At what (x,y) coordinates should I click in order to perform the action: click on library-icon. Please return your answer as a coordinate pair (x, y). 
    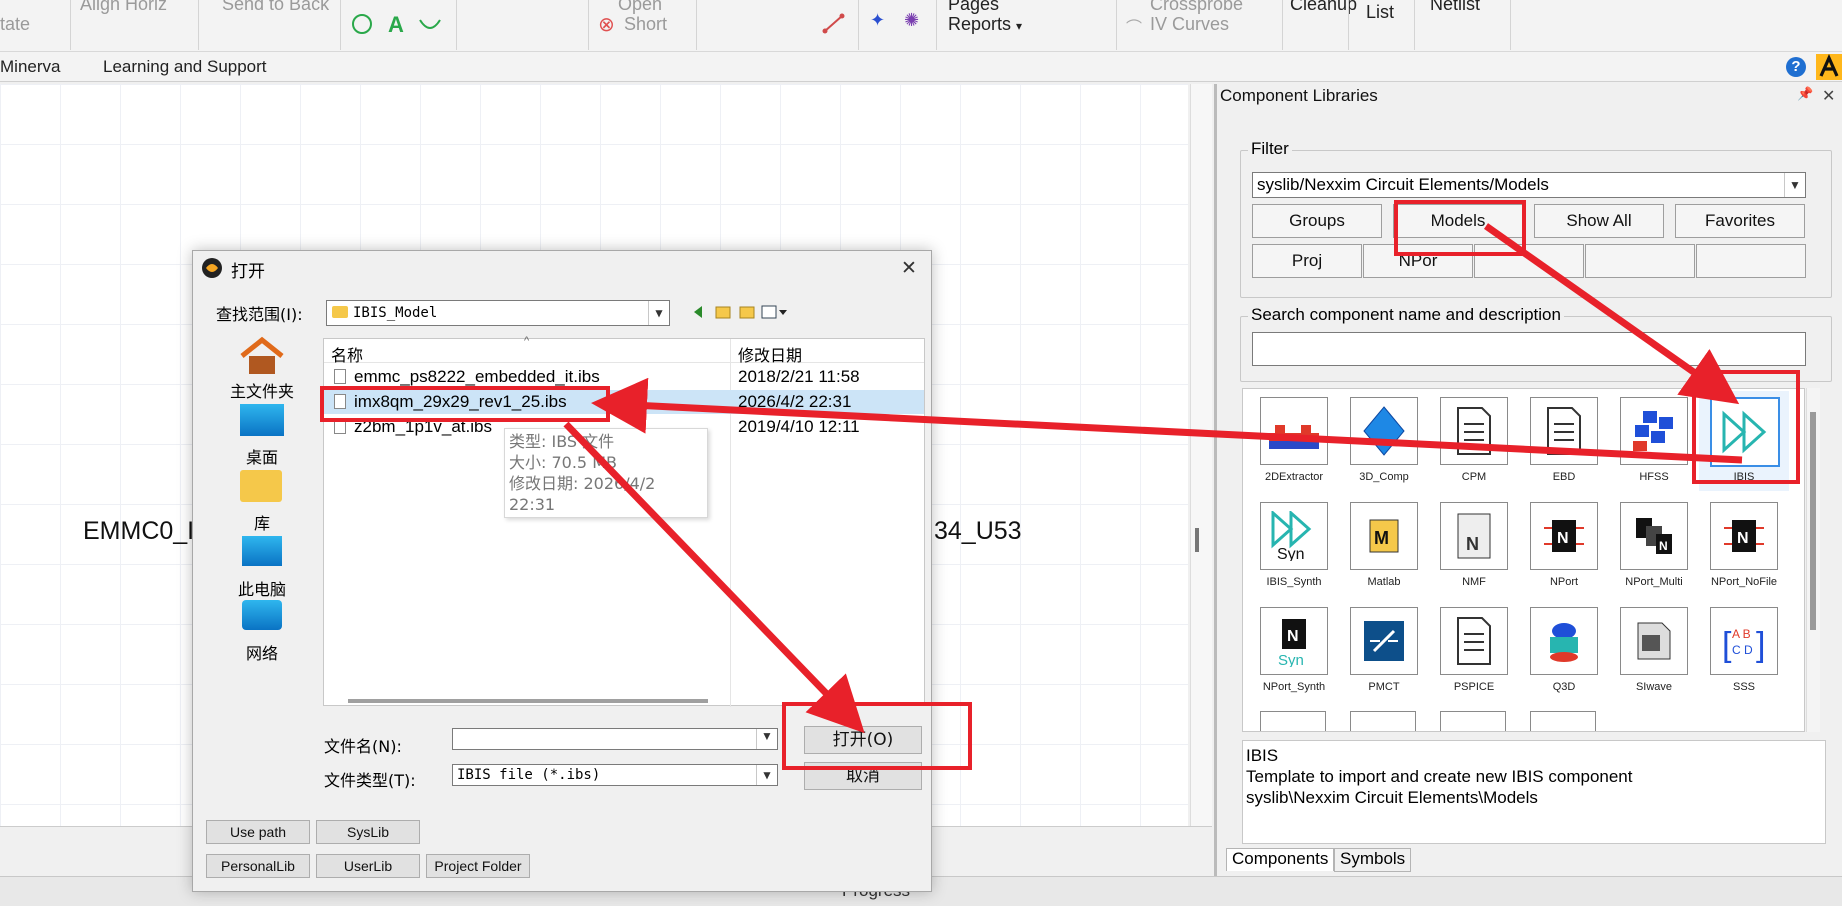
    Looking at the image, I should click on (261, 486).